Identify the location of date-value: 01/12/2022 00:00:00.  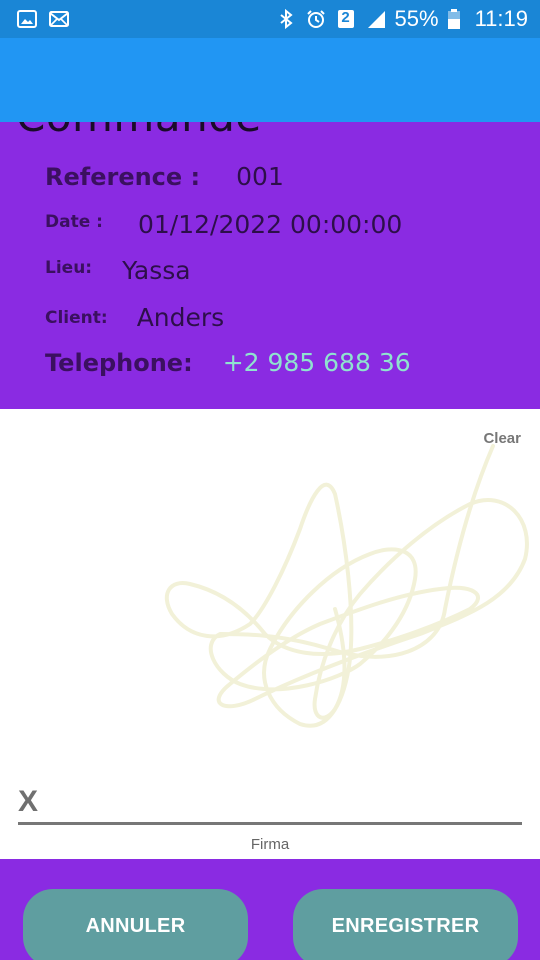
(270, 224).